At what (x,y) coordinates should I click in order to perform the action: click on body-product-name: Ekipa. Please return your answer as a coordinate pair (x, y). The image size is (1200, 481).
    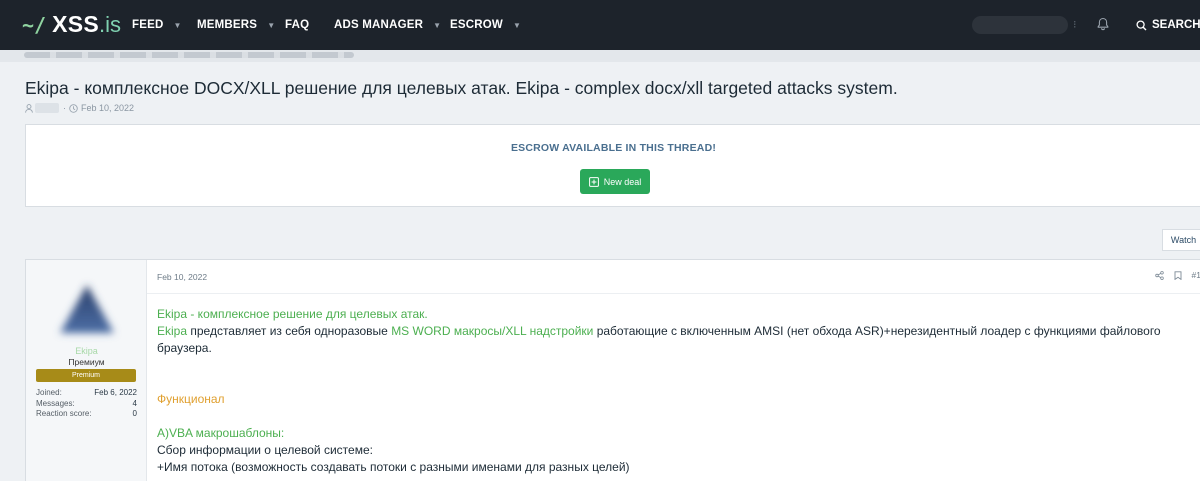
    Looking at the image, I should click on (172, 331).